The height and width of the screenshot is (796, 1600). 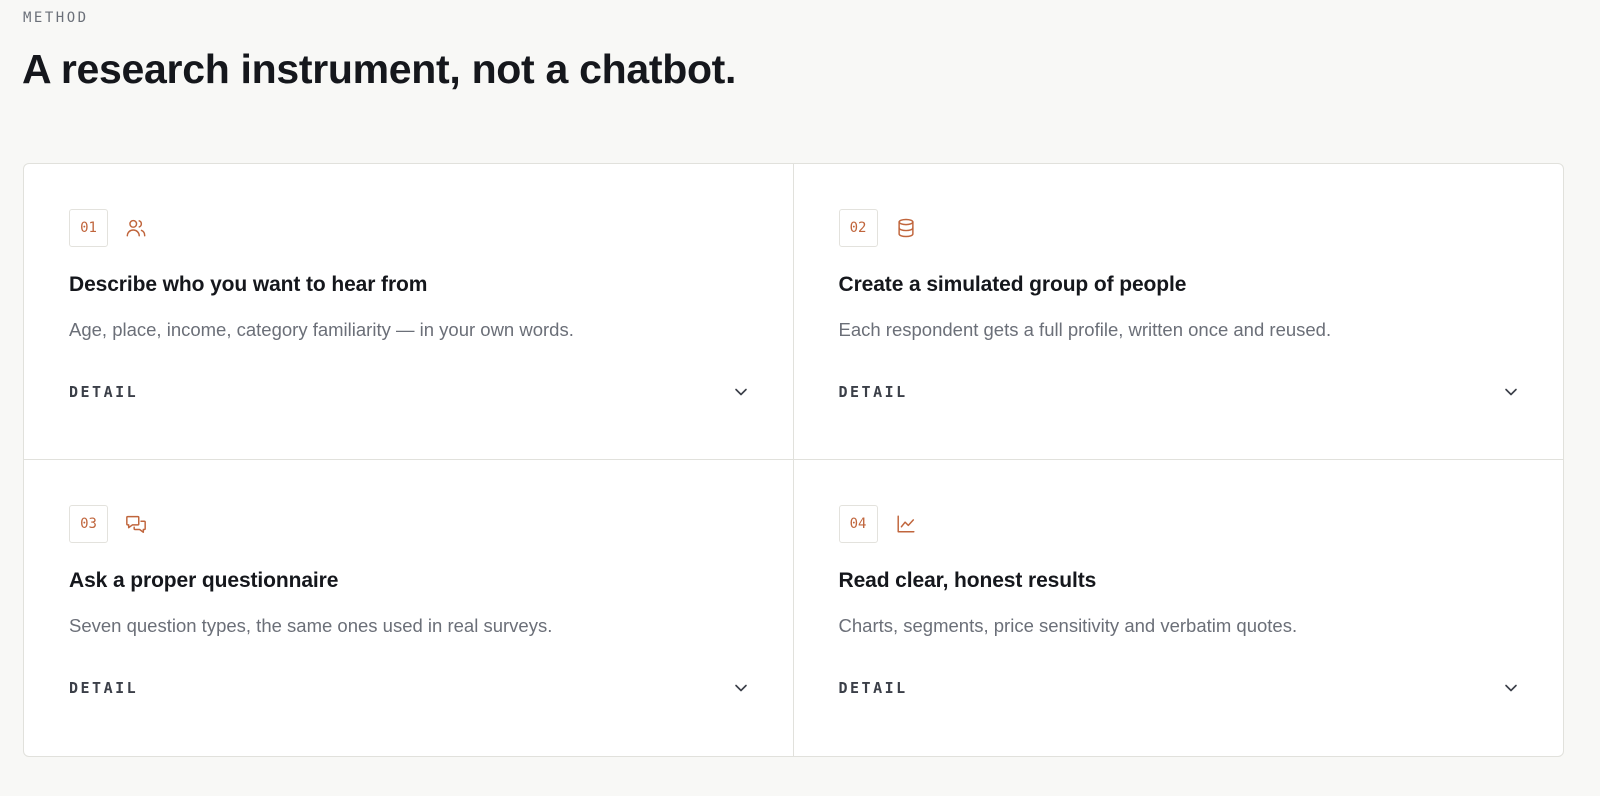 I want to click on detail-toggle-1: DETAIL, so click(x=409, y=392).